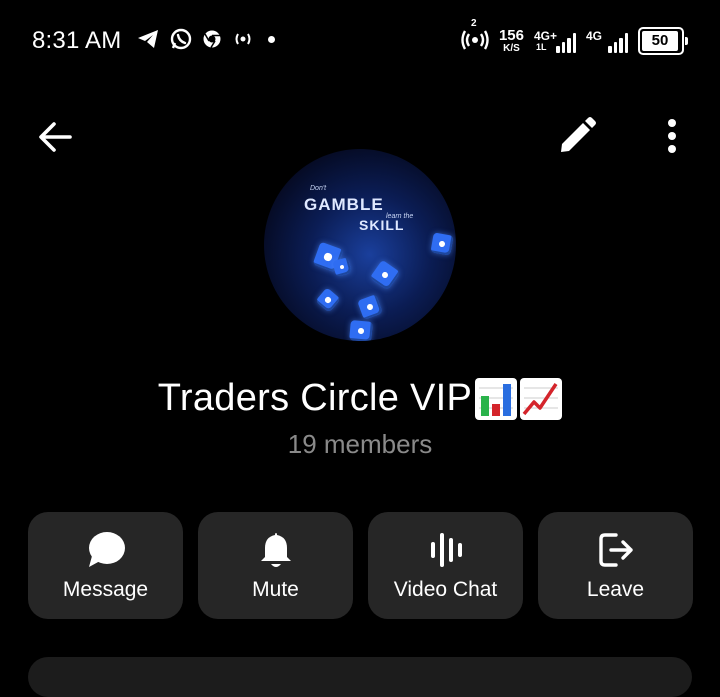  I want to click on message-button: Message, so click(105, 565).